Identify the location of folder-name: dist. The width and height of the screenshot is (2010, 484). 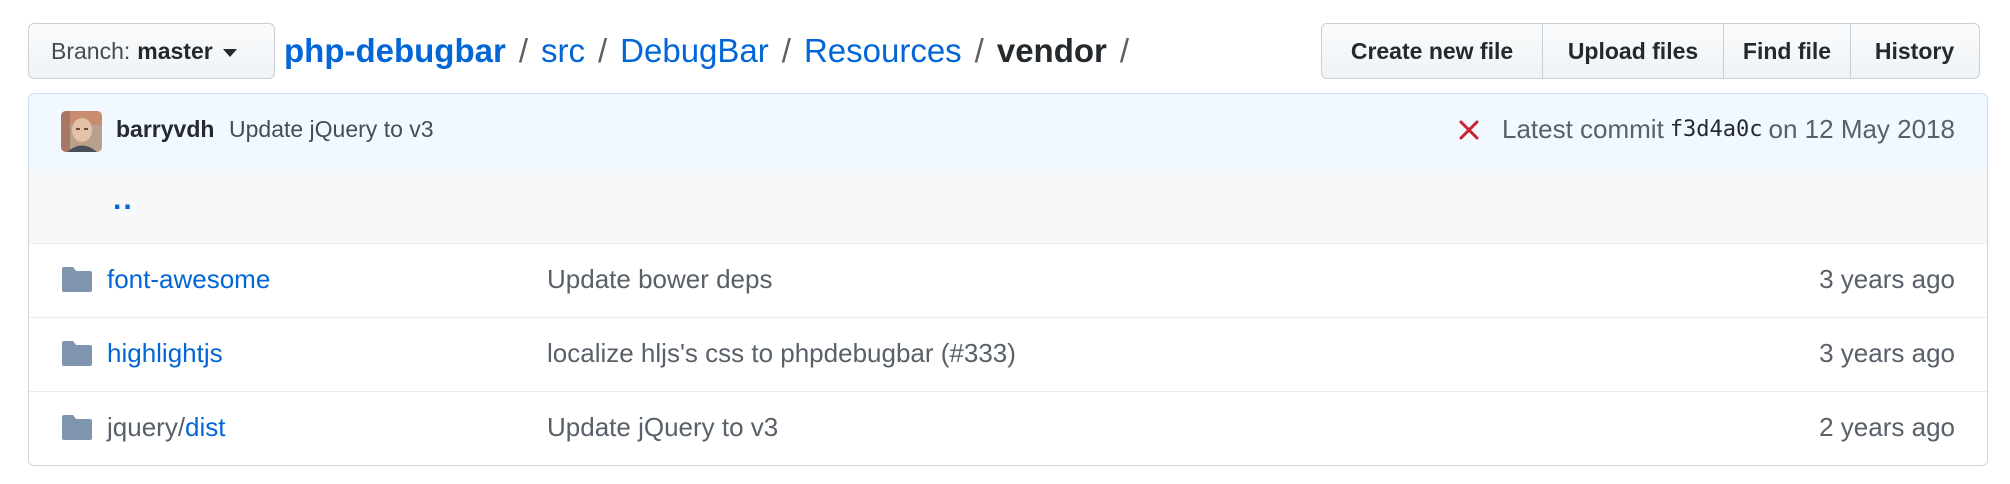
(205, 427).